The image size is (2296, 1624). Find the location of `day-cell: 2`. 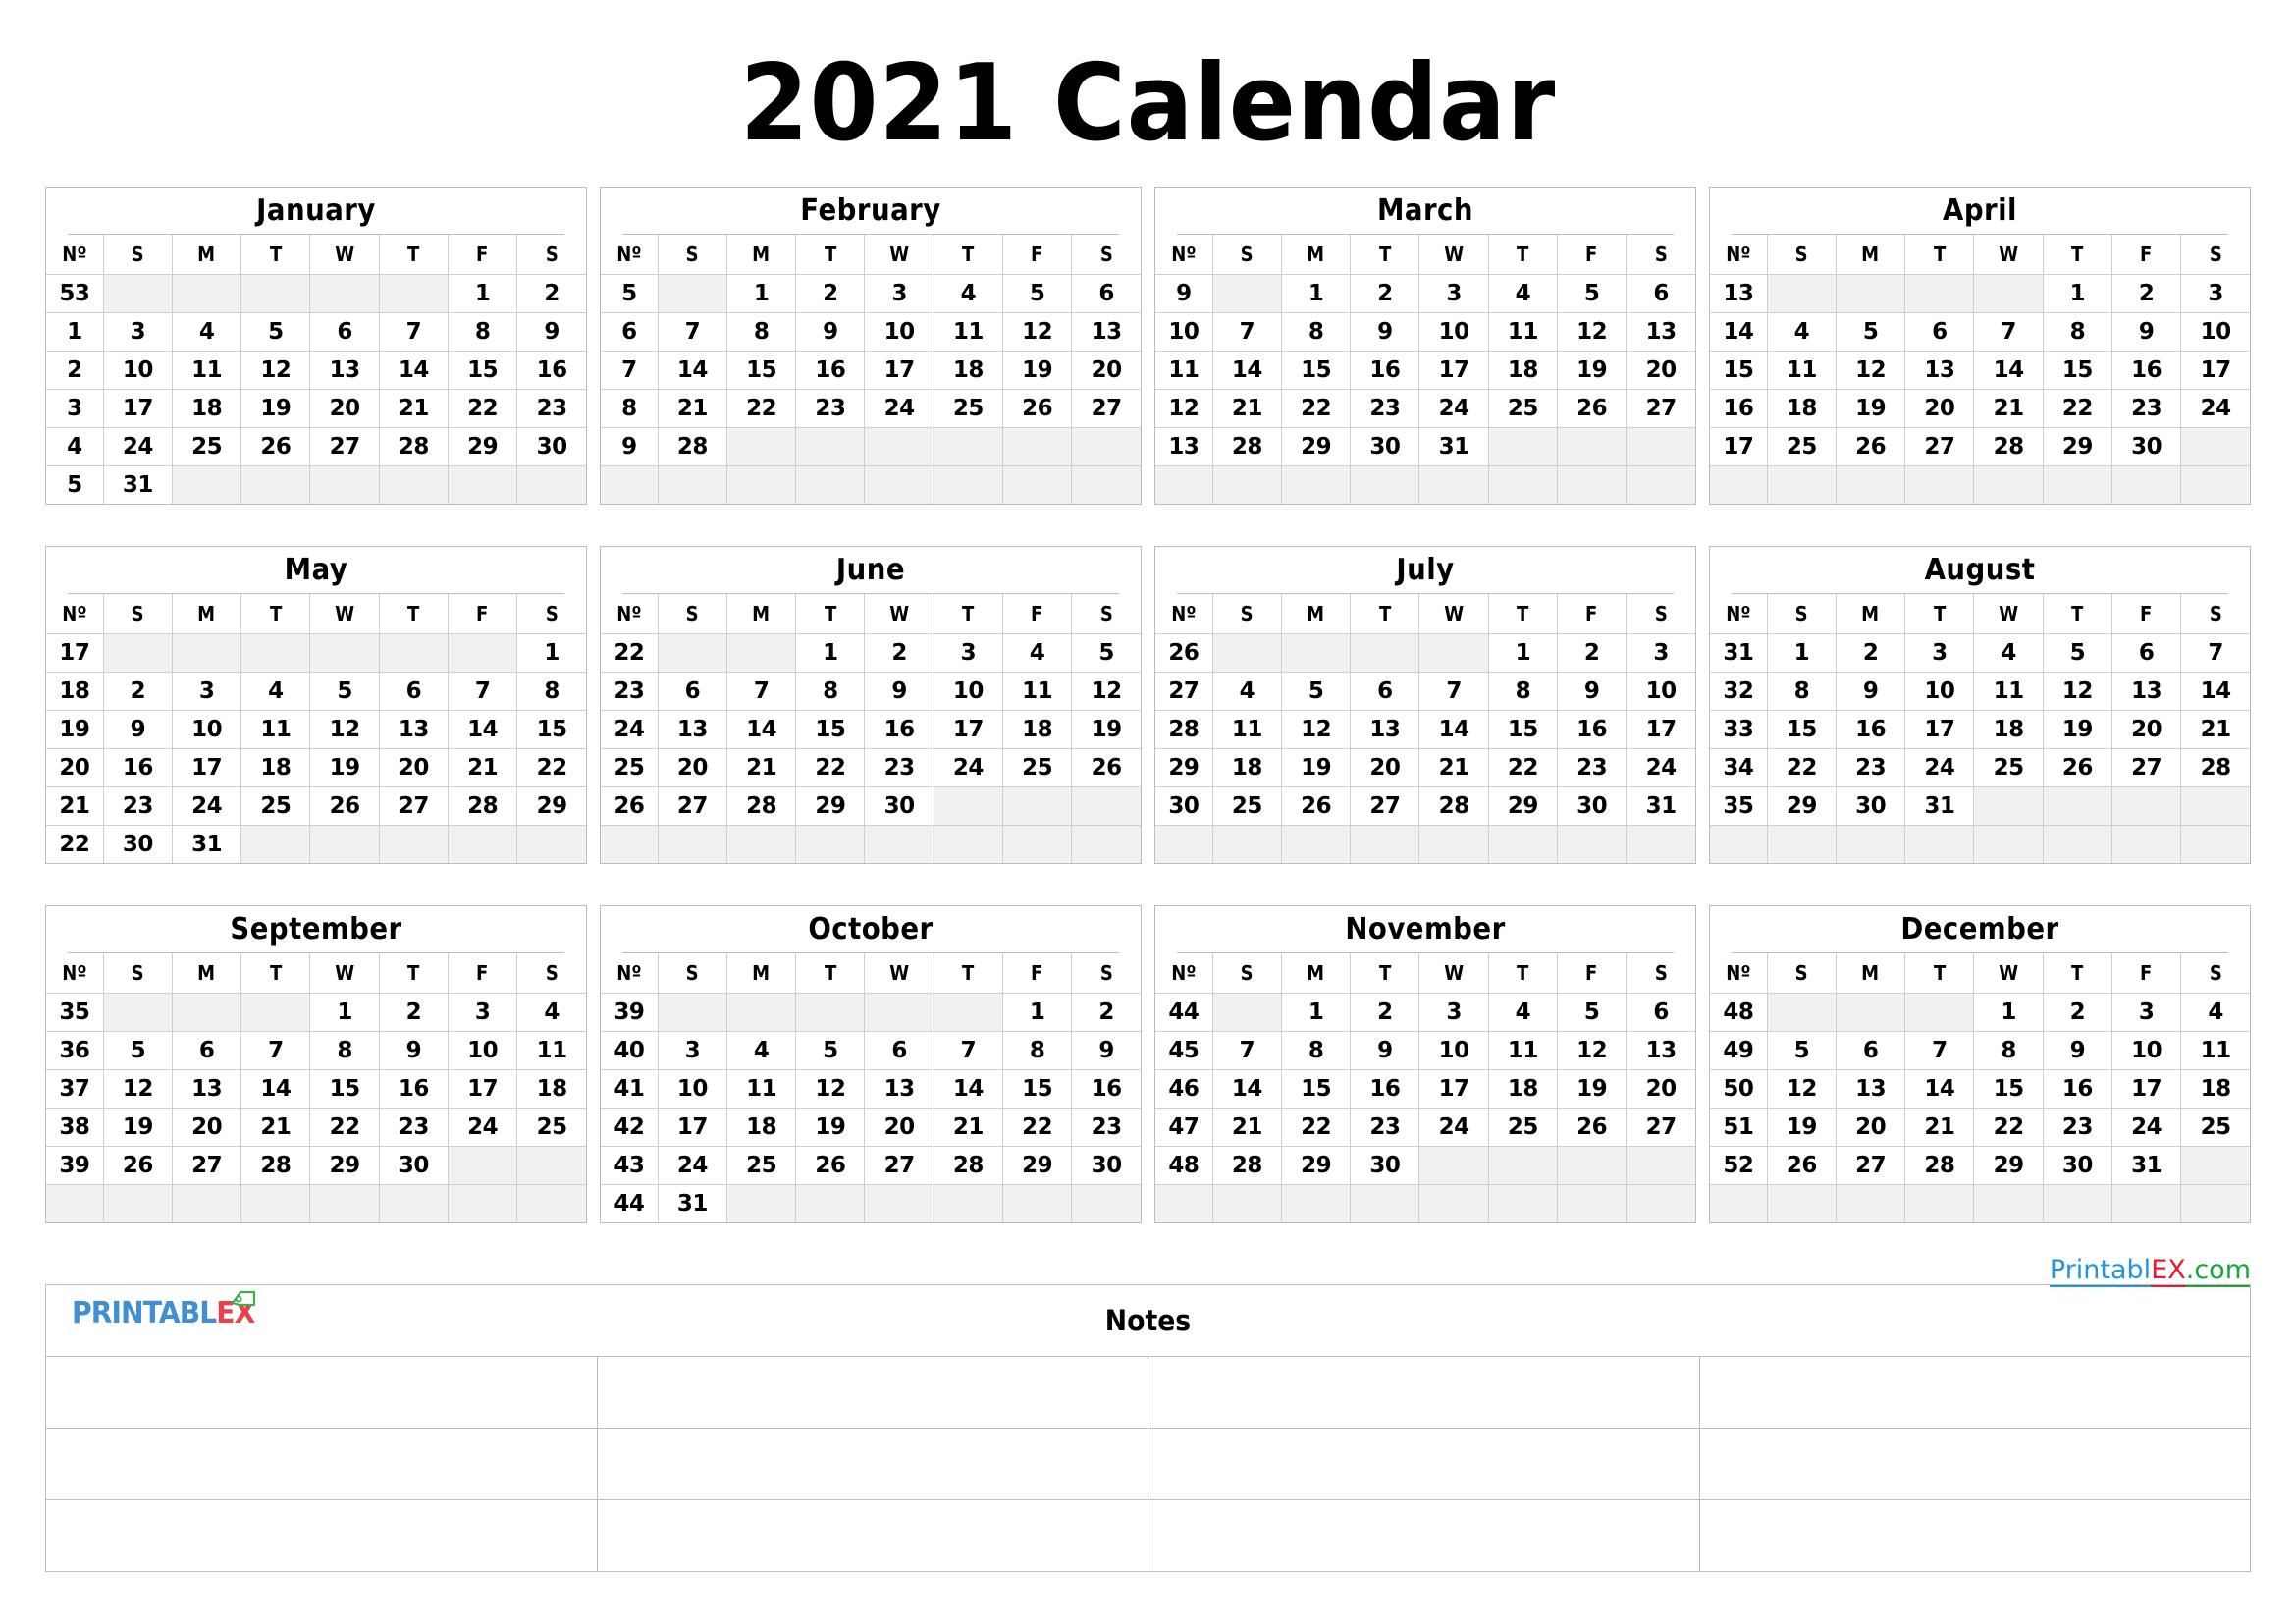

day-cell: 2 is located at coordinates (2146, 293).